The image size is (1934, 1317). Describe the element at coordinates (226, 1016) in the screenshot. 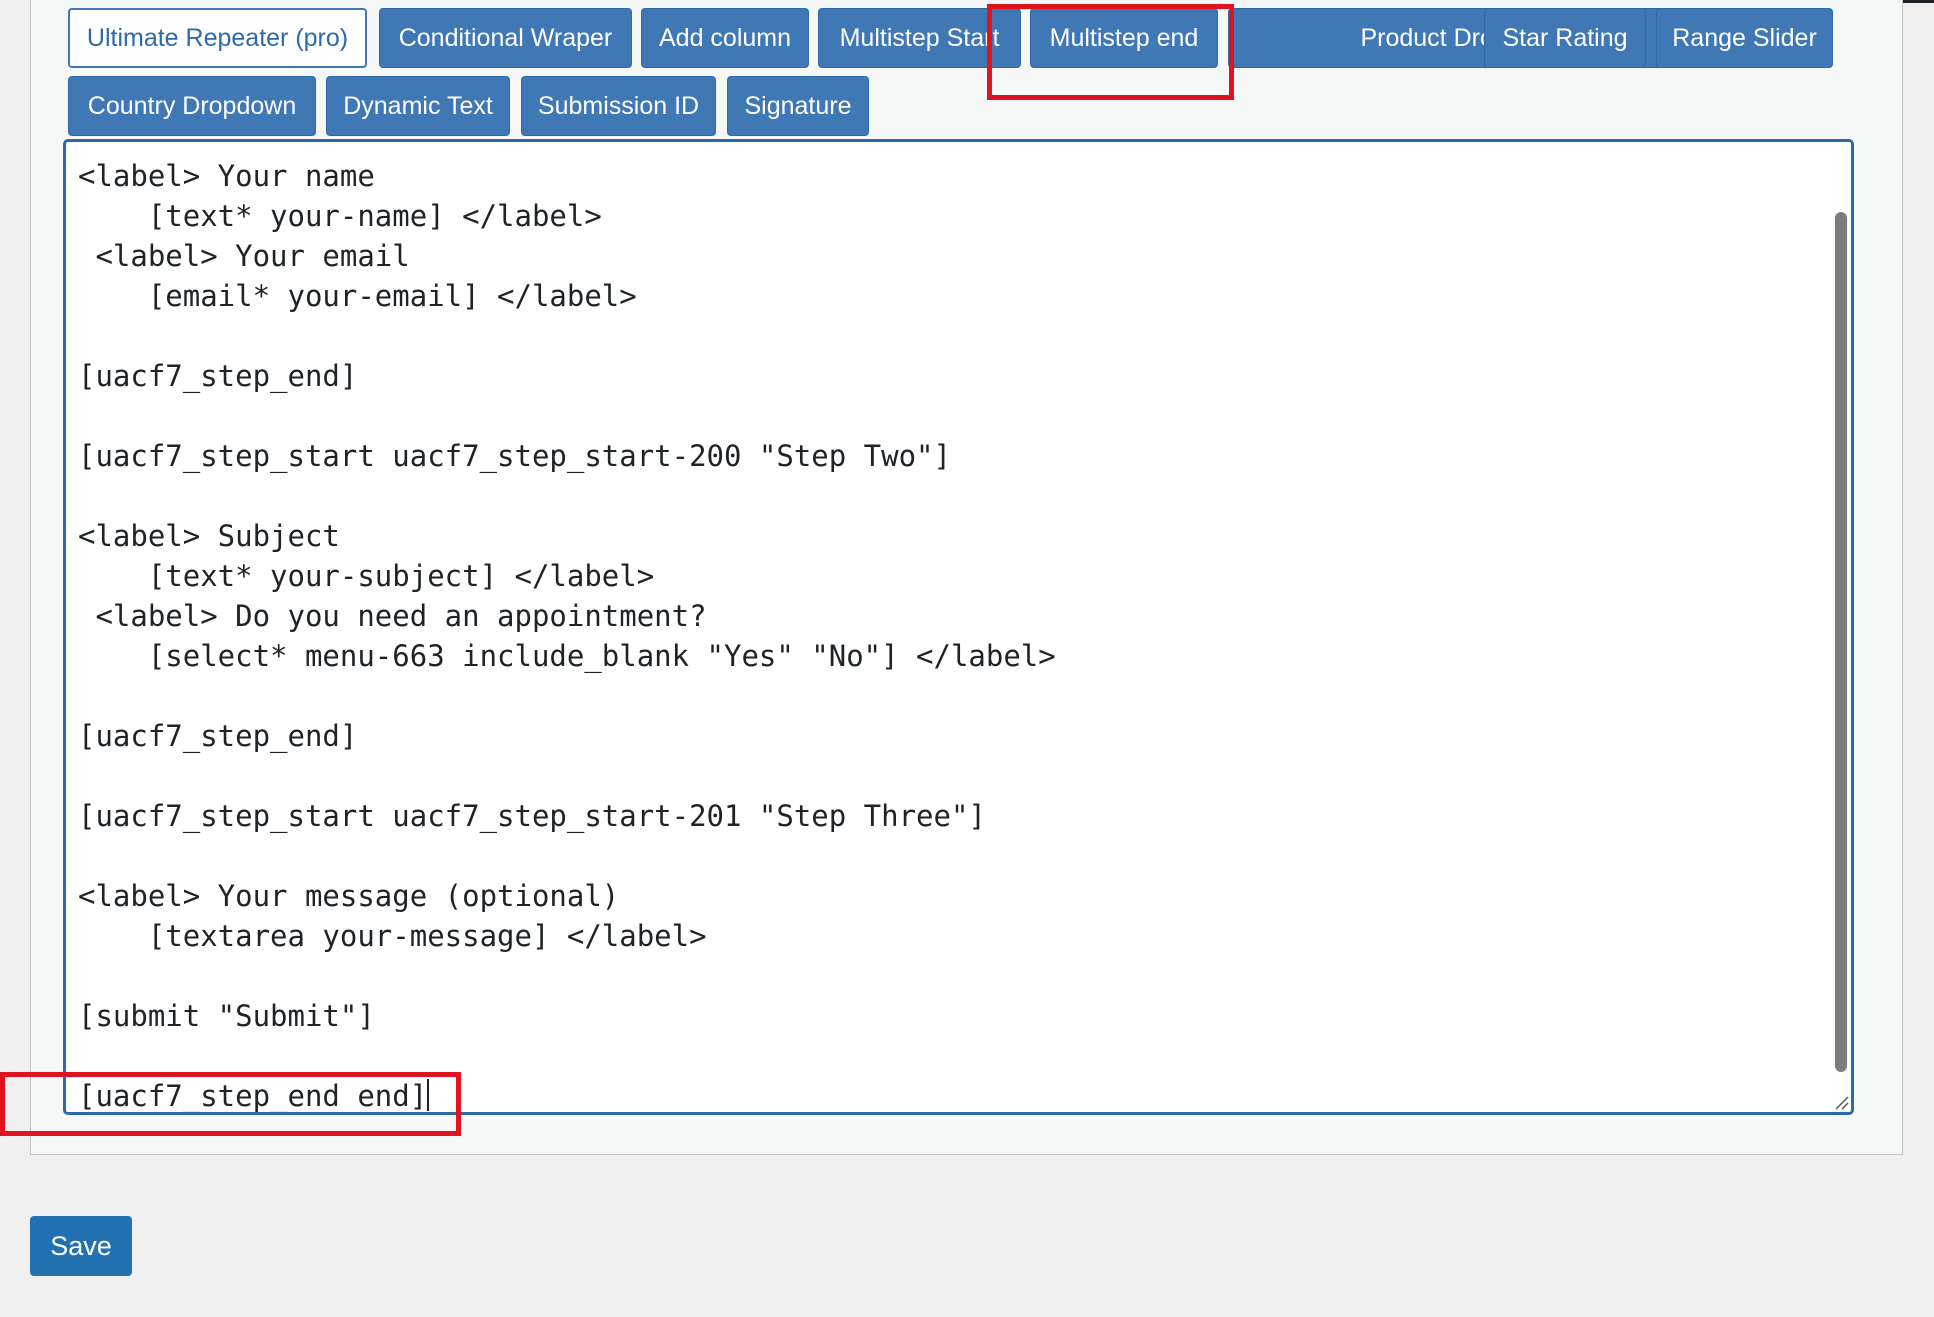

I see `code-line: [submit "Submit"]` at that location.